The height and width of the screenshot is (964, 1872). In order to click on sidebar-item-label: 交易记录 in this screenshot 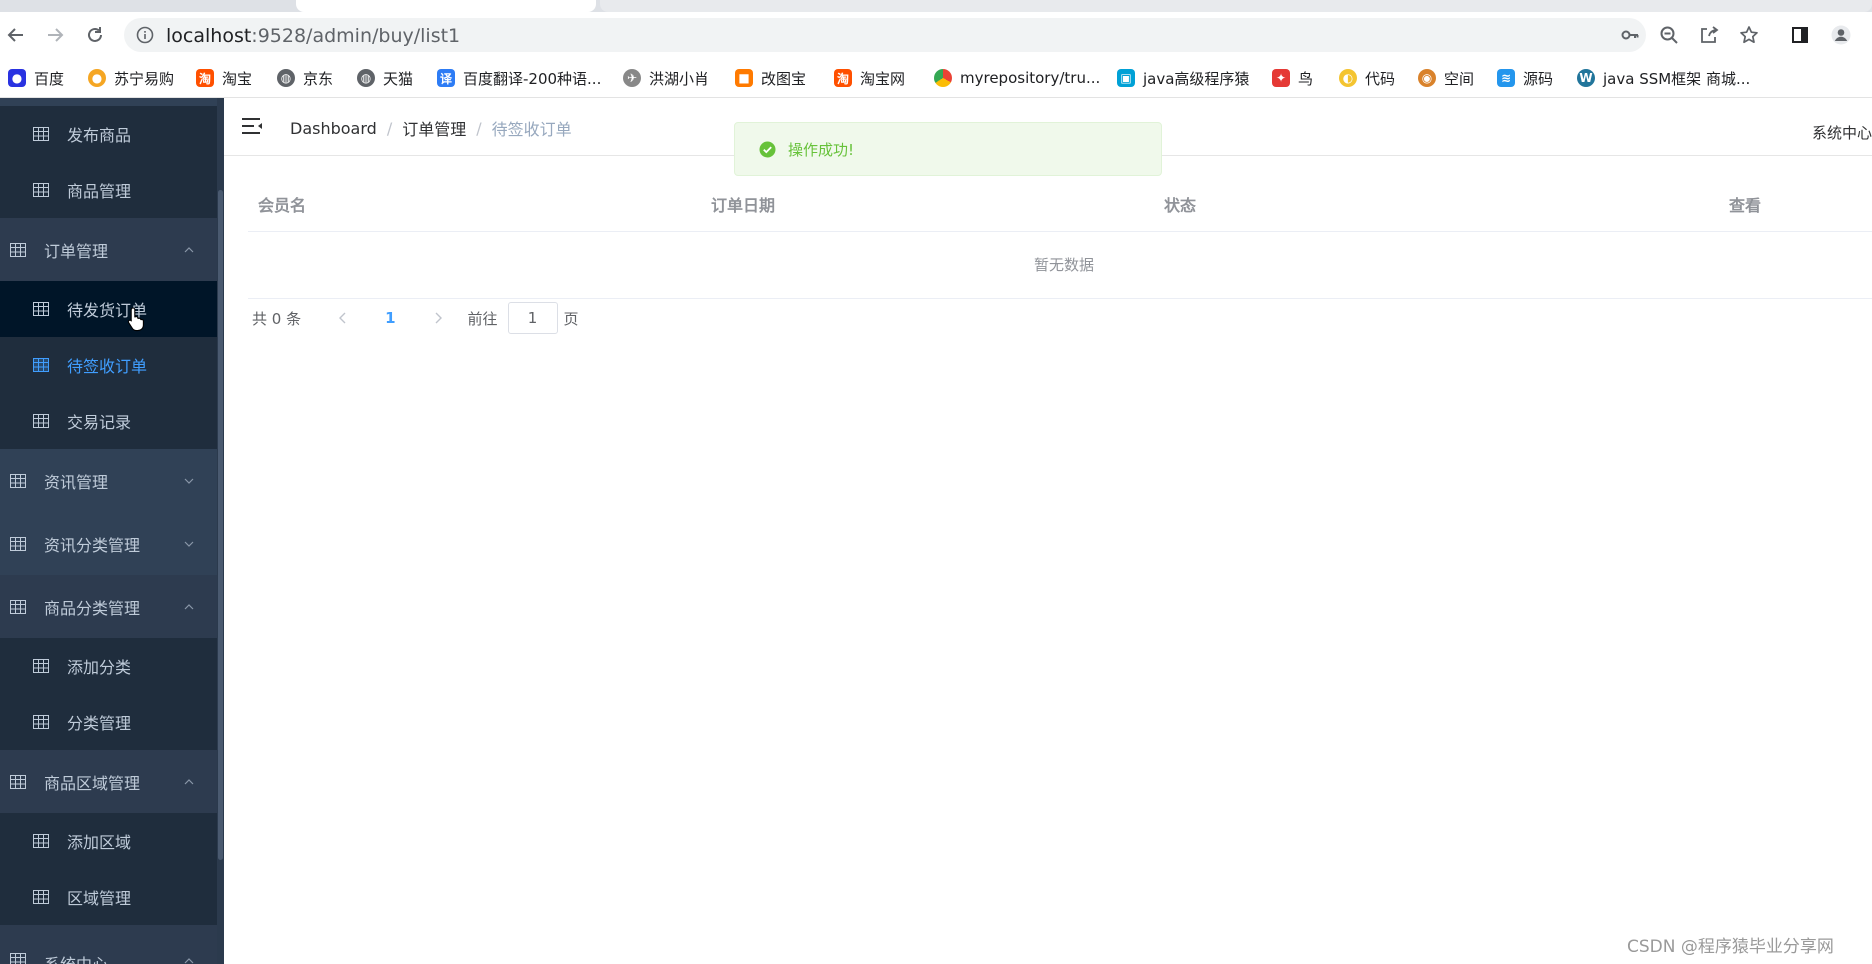, I will do `click(99, 422)`.